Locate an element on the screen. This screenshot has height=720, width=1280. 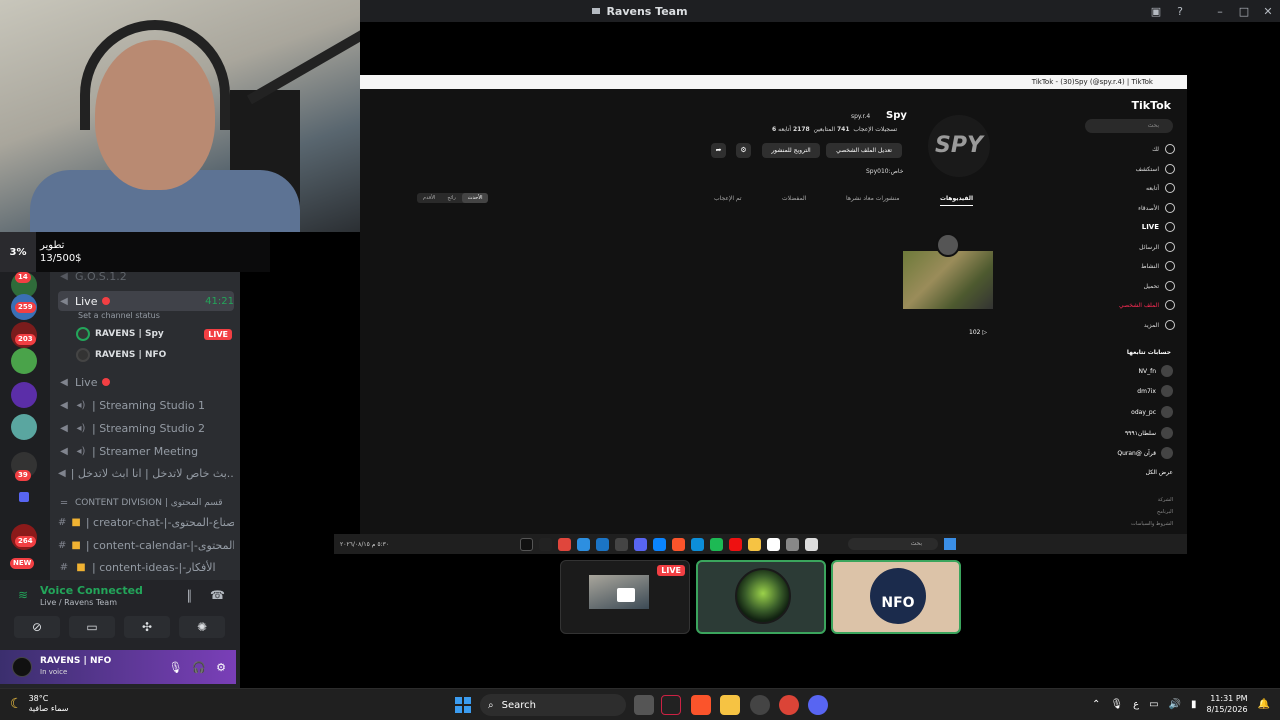
nav-friends: الأصدقاء is located at coordinates (1156, 208).